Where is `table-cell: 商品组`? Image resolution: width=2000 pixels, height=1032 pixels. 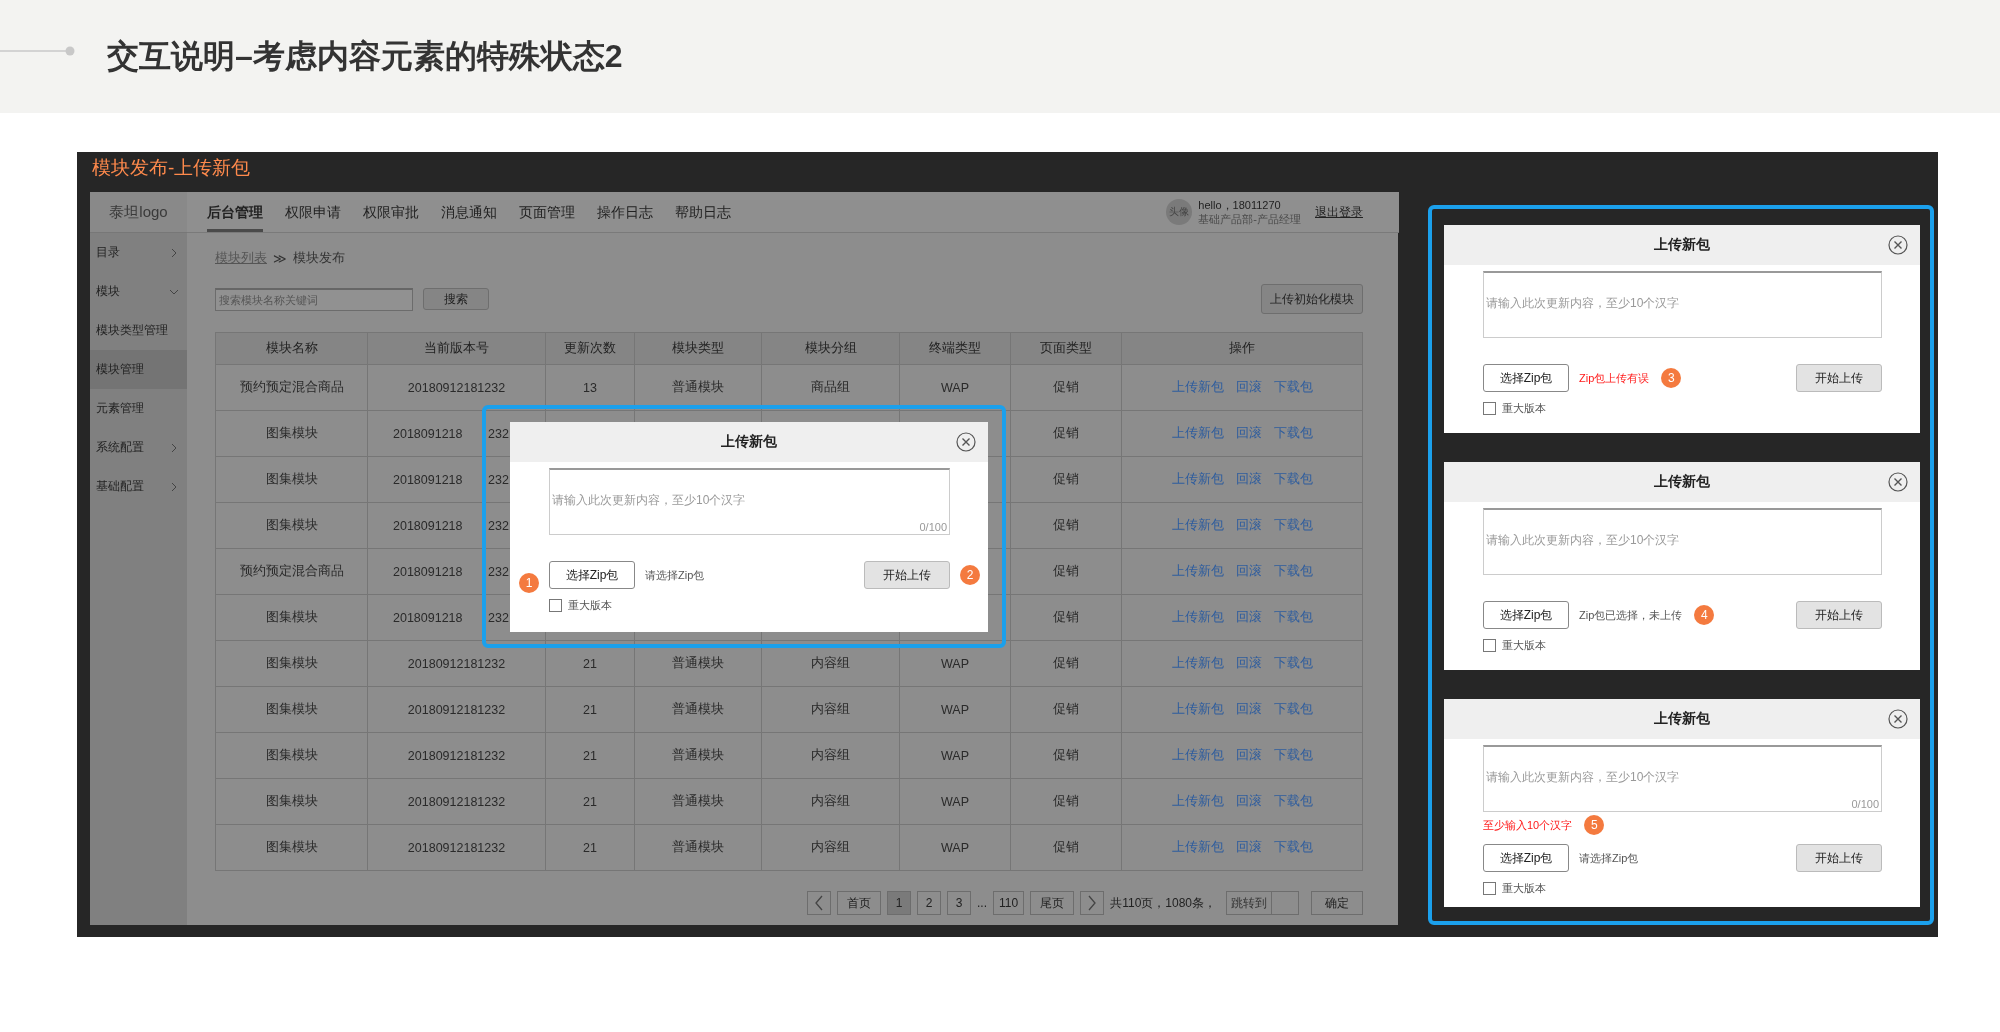 table-cell: 商品组 is located at coordinates (830, 387).